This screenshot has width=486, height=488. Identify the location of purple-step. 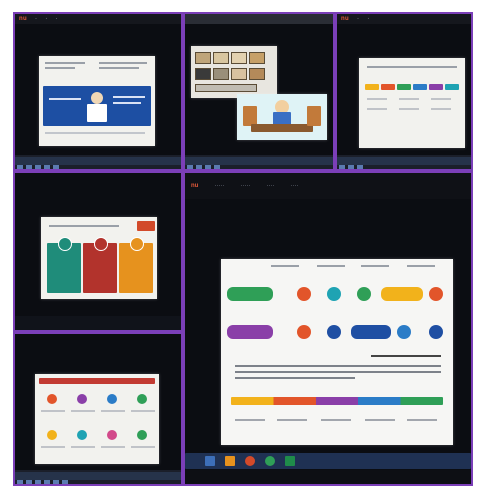
(250, 332).